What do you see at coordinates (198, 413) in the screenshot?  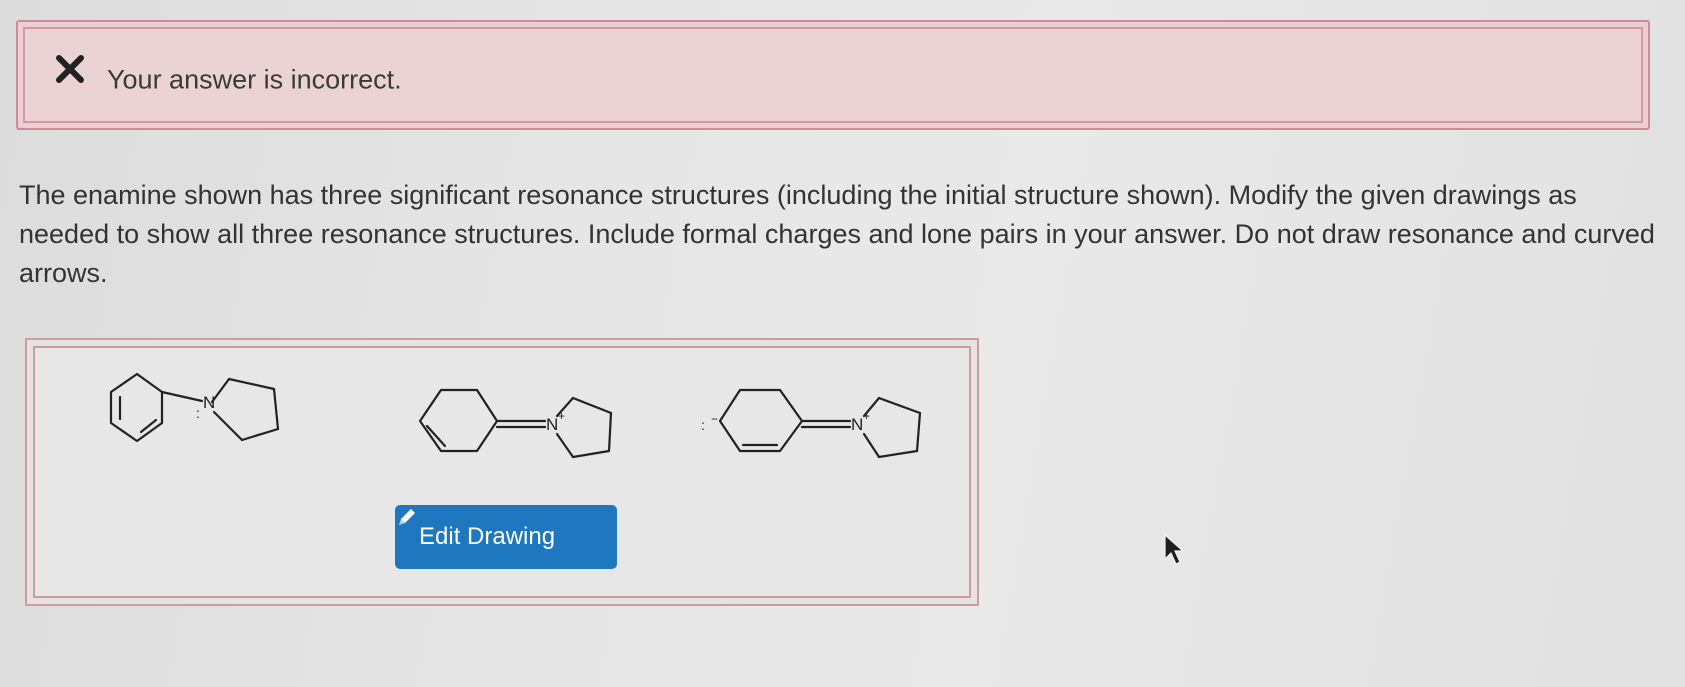 I see `lone-pair-1: :` at bounding box center [198, 413].